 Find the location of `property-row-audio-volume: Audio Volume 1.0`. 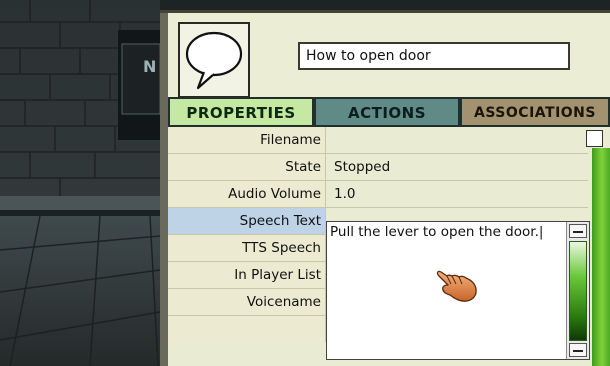

property-row-audio-volume: Audio Volume 1.0 is located at coordinates (378, 194).